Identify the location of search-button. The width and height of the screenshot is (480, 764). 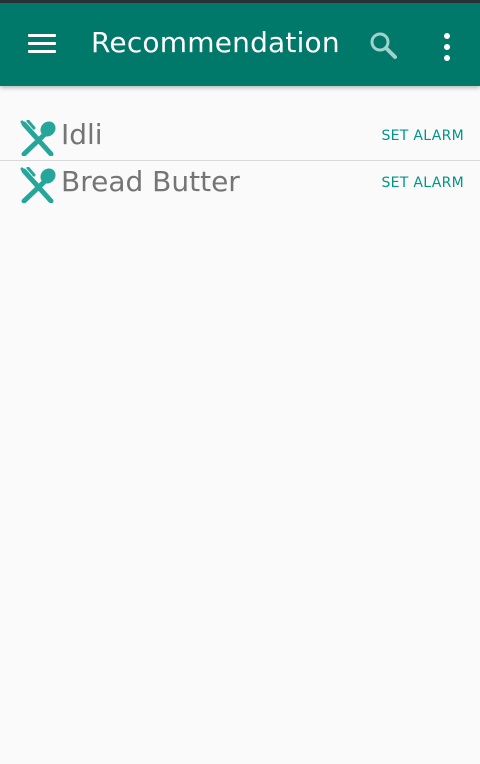
(384, 47).